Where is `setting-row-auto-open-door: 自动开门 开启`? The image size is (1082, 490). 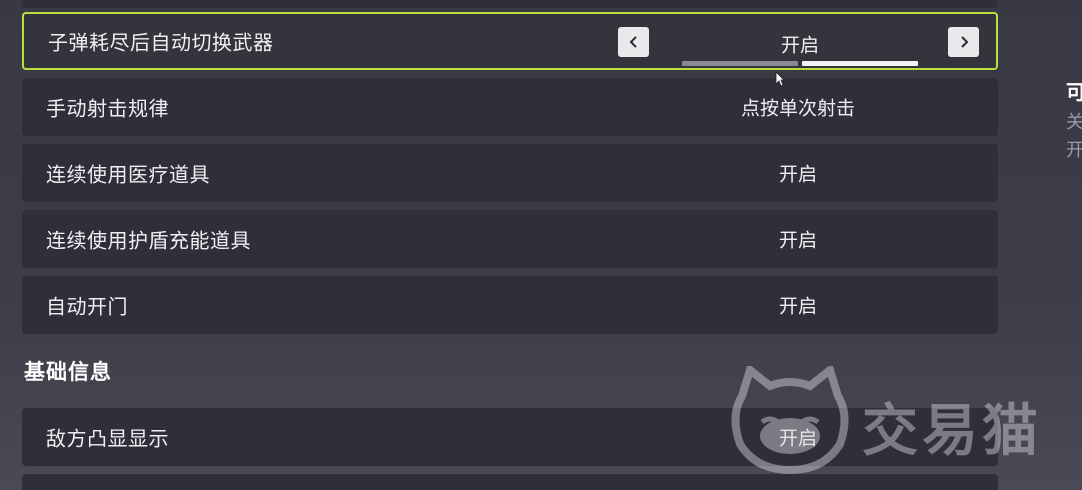
setting-row-auto-open-door: 自动开门 开启 is located at coordinates (510, 305).